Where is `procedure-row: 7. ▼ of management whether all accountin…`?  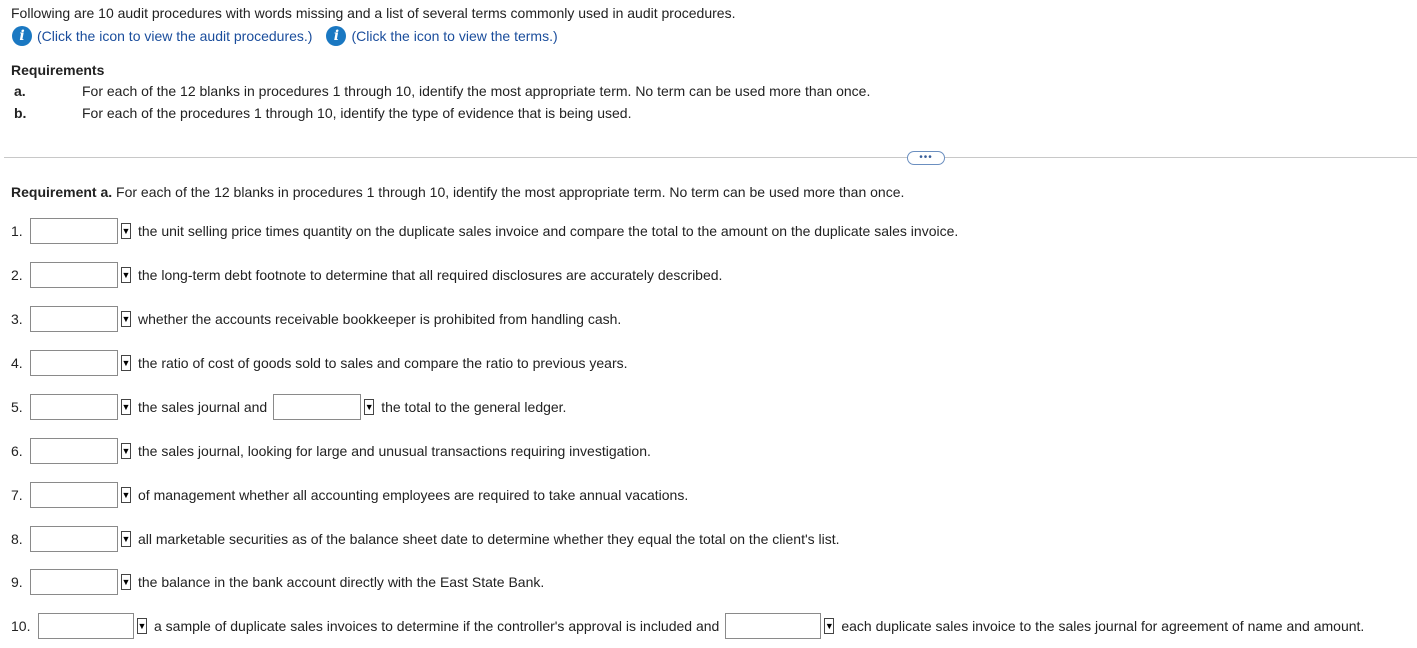
procedure-row: 7. ▼ of management whether all accountin… is located at coordinates (344, 495).